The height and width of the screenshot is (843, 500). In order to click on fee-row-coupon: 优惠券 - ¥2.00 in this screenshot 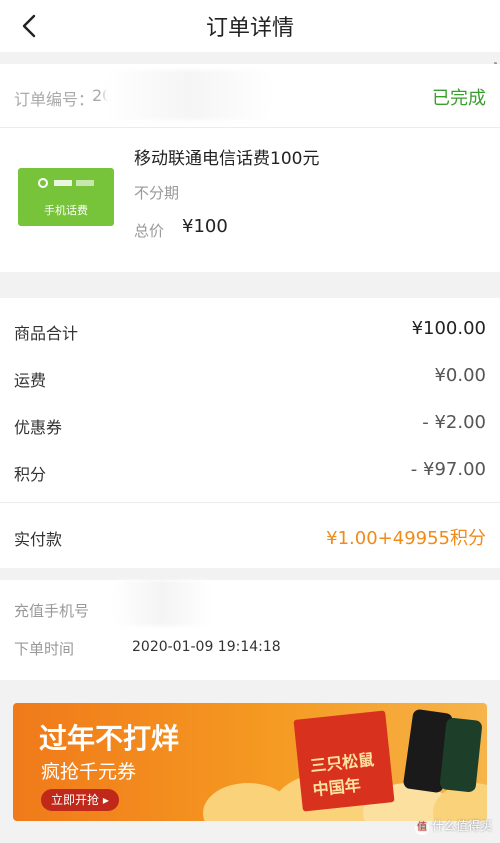, I will do `click(250, 425)`.